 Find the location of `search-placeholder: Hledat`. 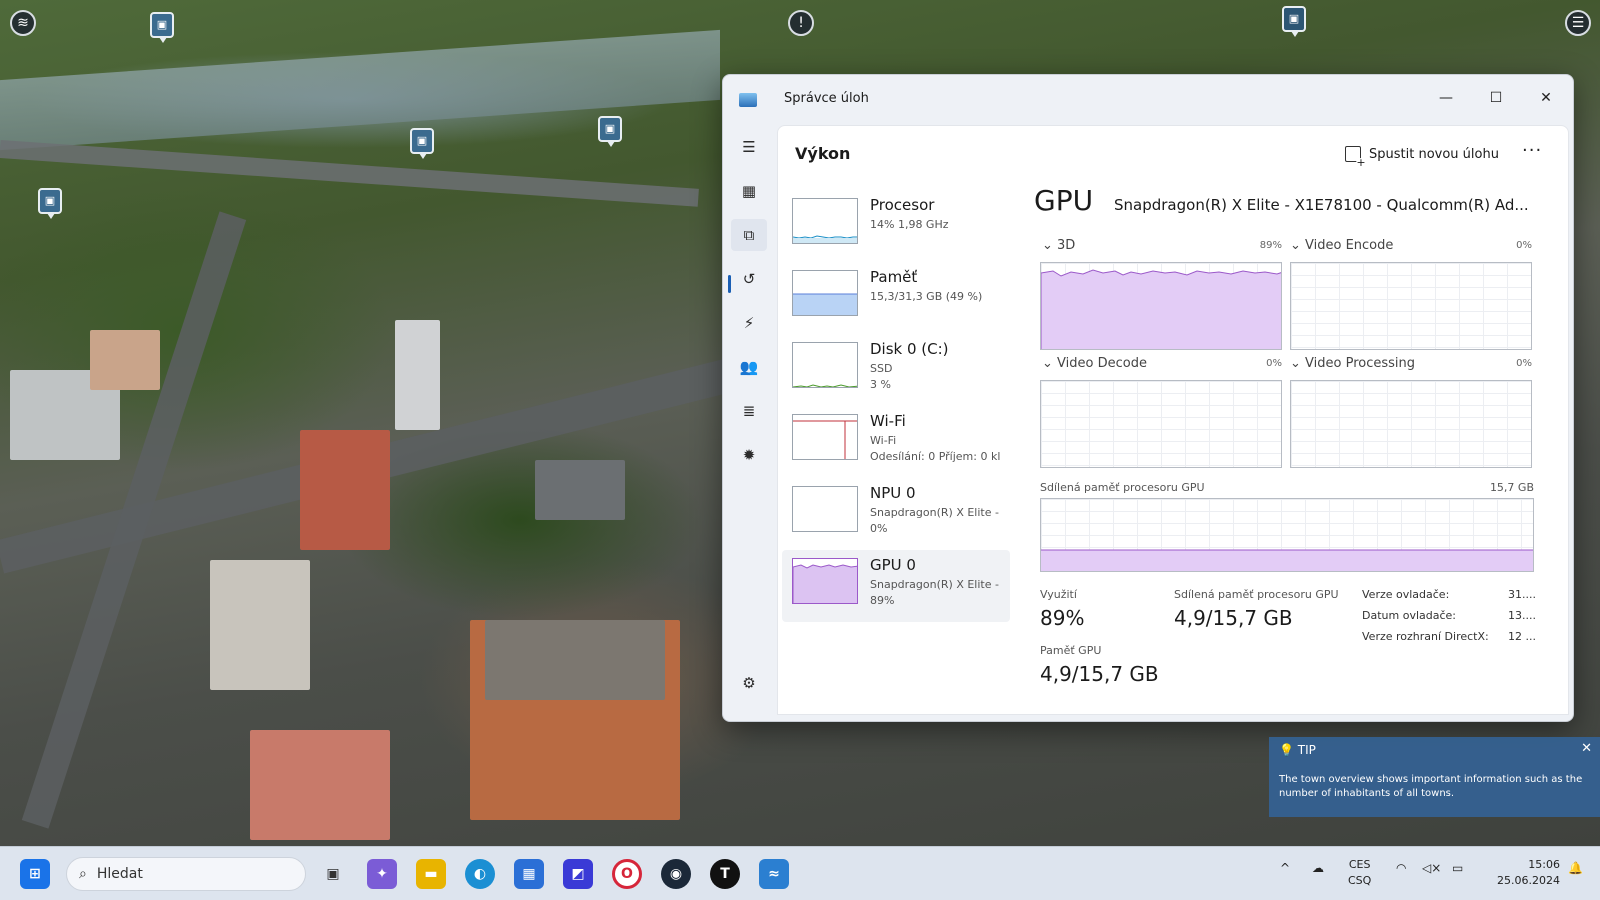

search-placeholder: Hledat is located at coordinates (119, 874).